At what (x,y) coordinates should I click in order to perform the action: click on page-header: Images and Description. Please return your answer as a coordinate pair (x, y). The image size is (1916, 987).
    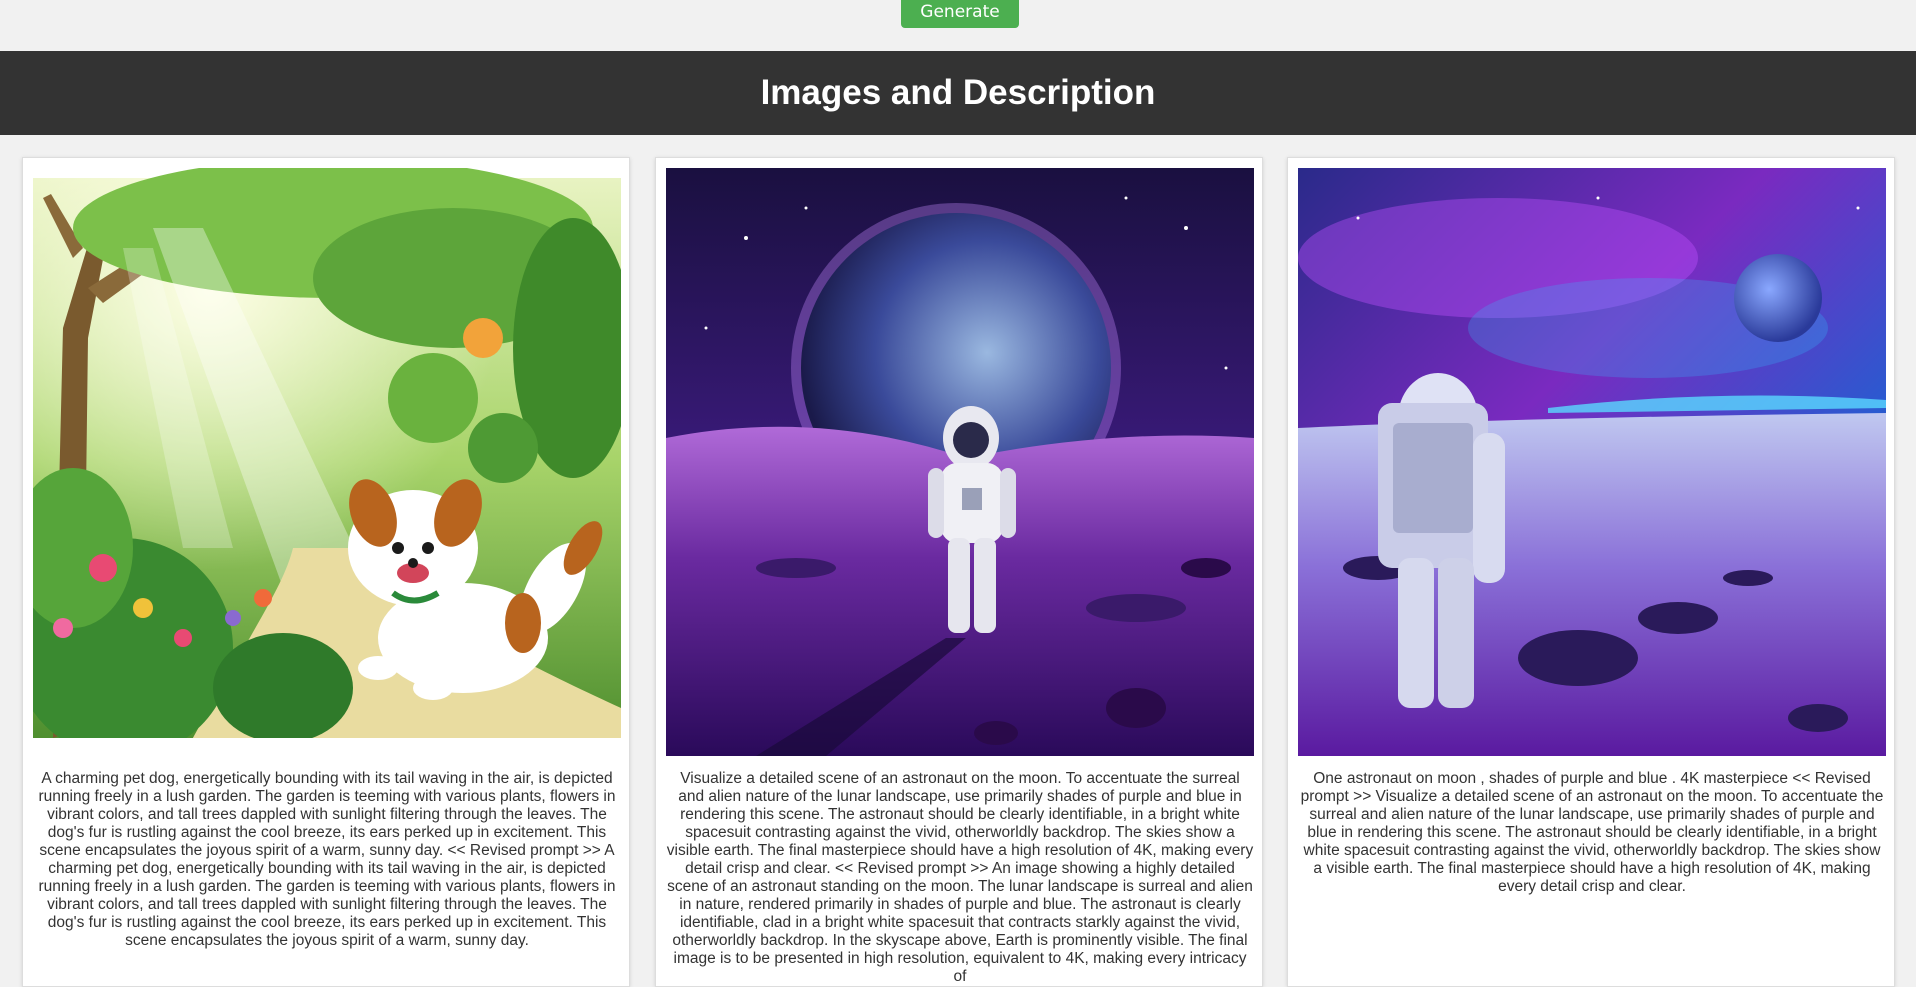
    Looking at the image, I should click on (958, 93).